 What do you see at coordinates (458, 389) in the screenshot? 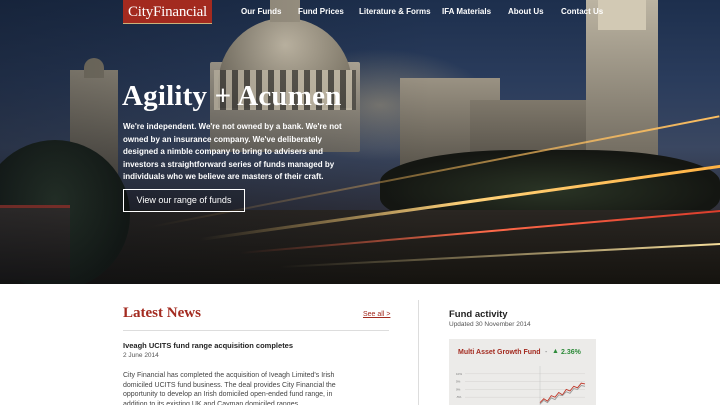
I see `y-tick-label: 0%` at bounding box center [458, 389].